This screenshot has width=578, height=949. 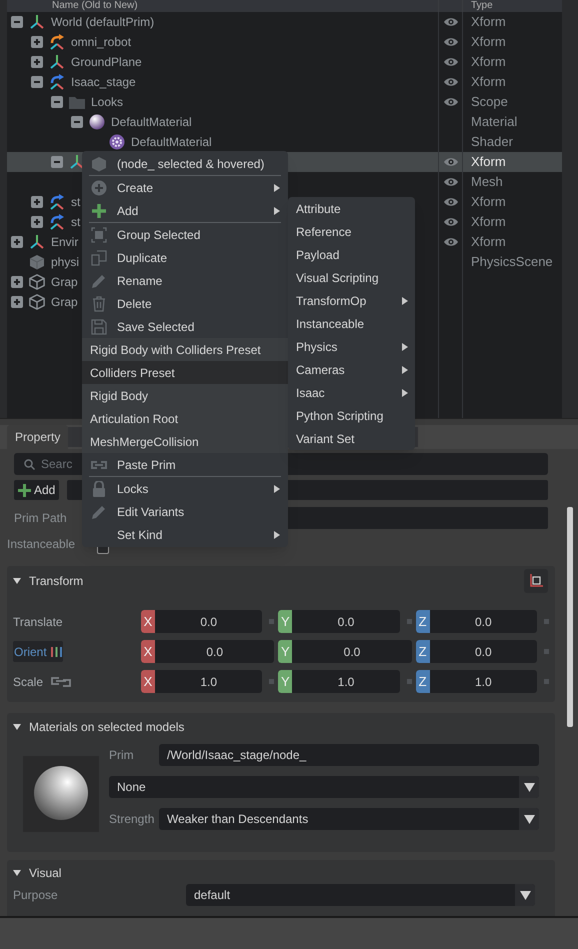 I want to click on field-label: Instanceable, so click(x=41, y=544).